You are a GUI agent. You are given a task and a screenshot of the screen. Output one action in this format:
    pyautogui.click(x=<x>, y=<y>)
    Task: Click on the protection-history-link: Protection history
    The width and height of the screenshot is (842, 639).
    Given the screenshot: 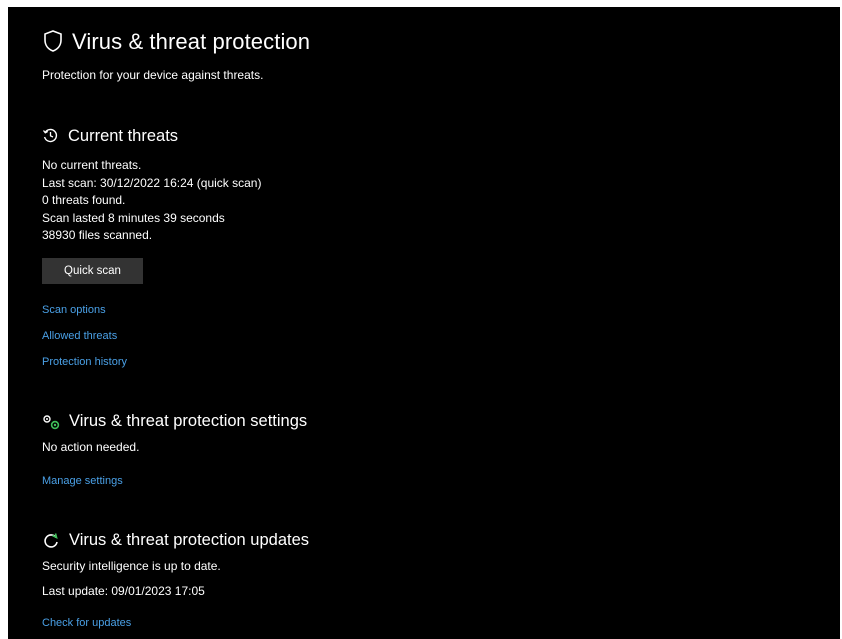 What is the action you would take?
    pyautogui.click(x=84, y=362)
    